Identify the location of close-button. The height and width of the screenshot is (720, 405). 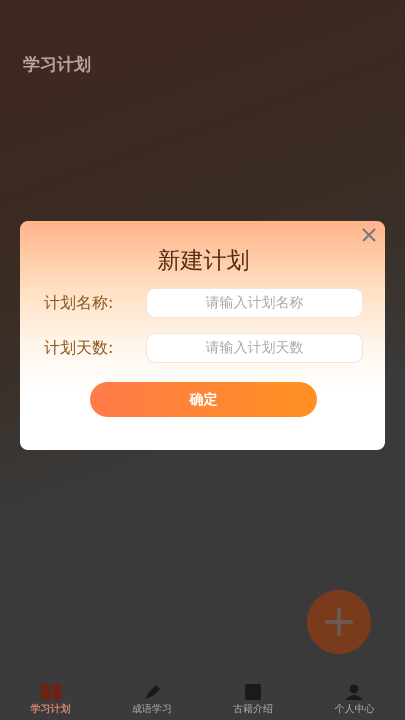
(369, 235).